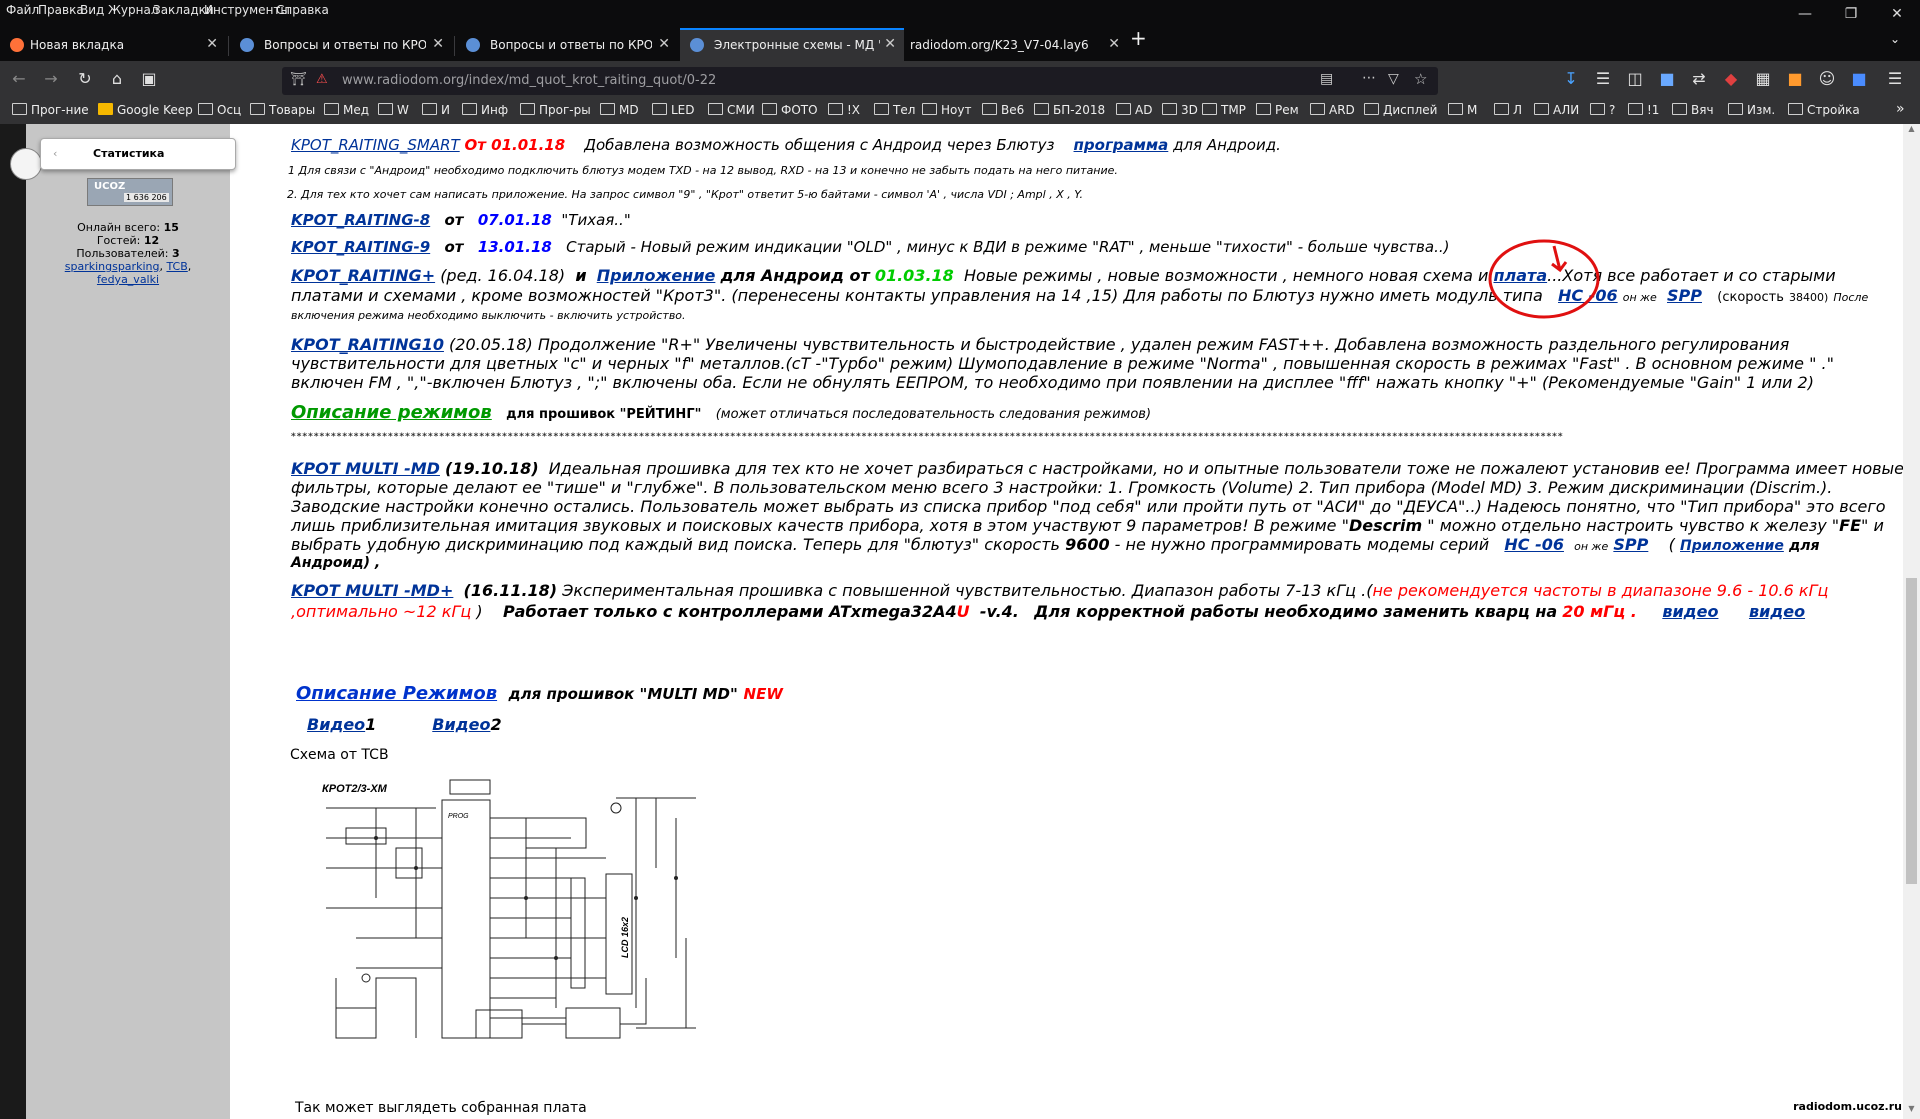  I want to click on krot-multi-md-link: KPOT MULTI -MD, so click(365, 468).